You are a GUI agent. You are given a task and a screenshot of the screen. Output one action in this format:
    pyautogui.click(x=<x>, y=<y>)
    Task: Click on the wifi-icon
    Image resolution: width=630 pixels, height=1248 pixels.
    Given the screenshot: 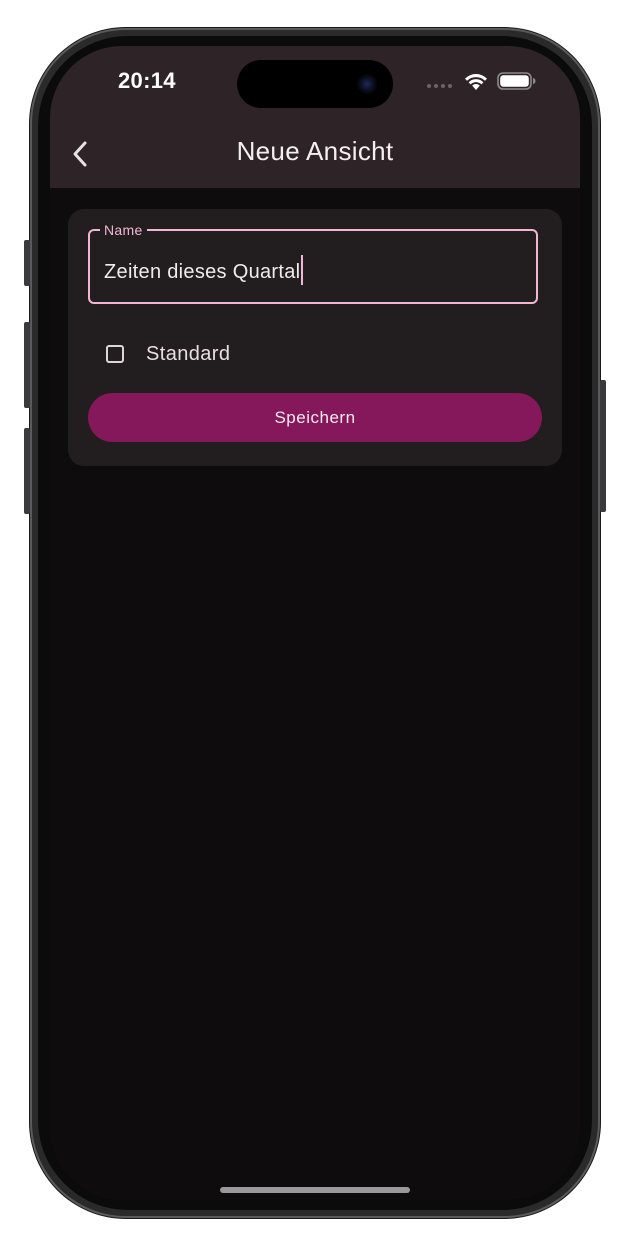 What is the action you would take?
    pyautogui.click(x=476, y=82)
    